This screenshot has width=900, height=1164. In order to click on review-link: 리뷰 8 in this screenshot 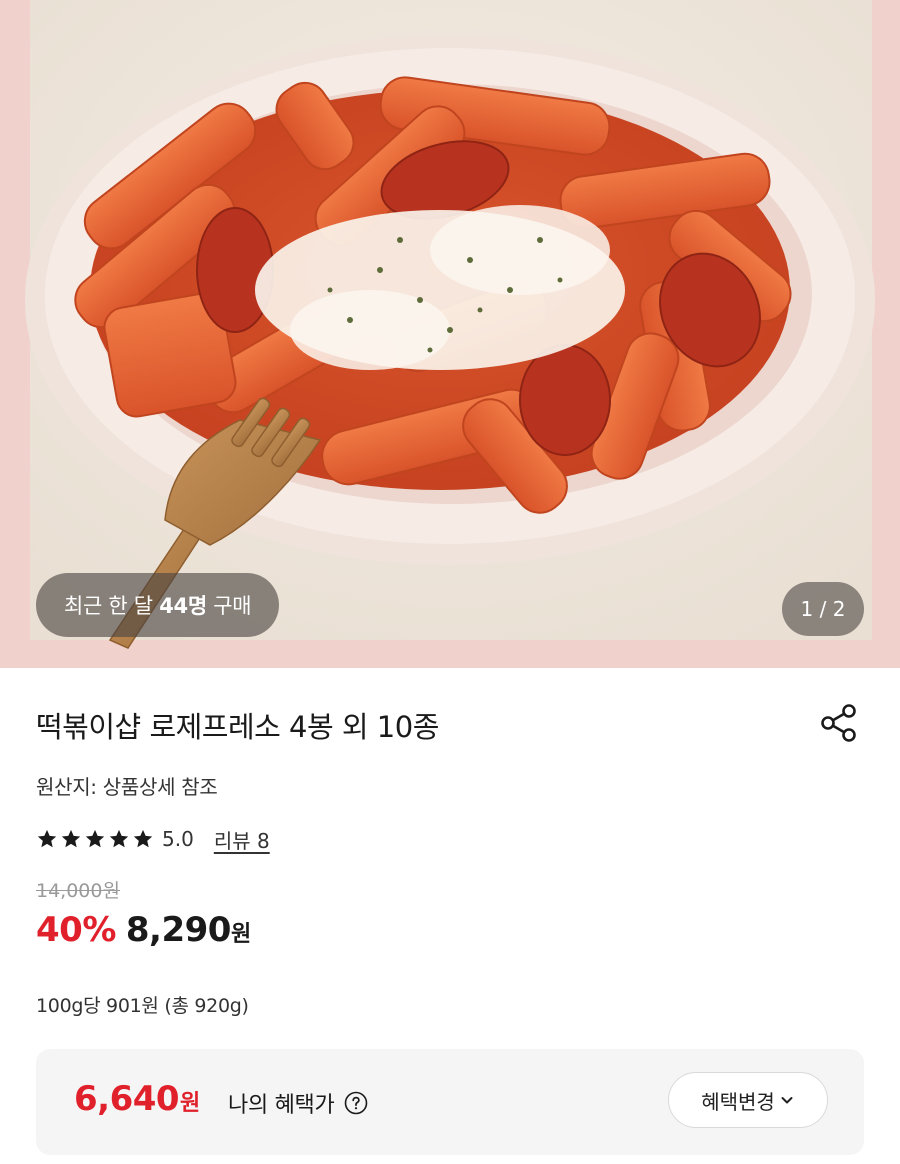, I will do `click(242, 839)`.